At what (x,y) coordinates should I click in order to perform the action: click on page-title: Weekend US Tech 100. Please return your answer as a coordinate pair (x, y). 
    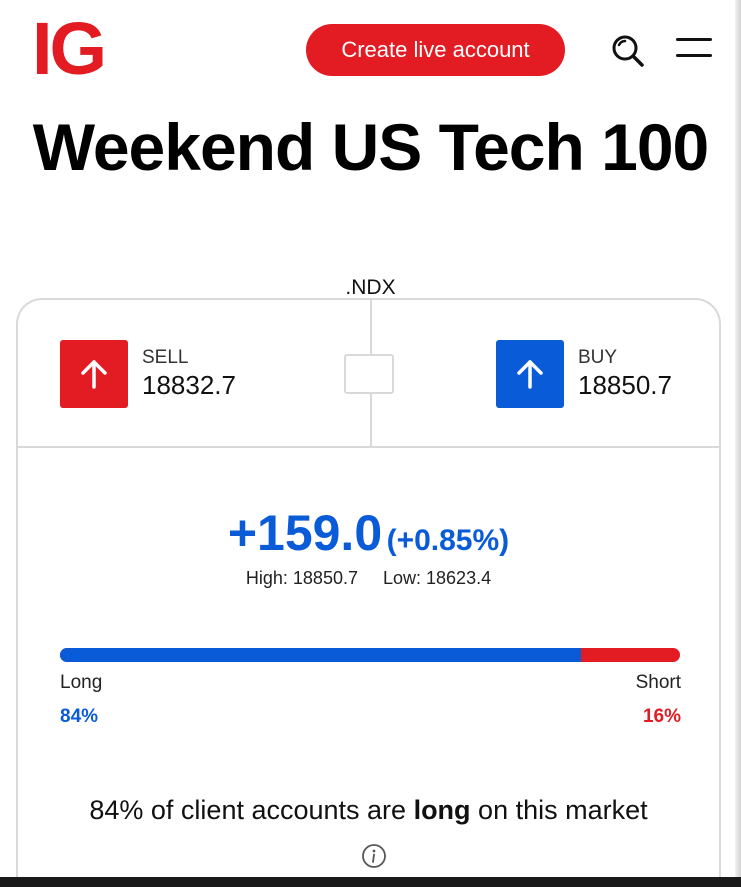
    Looking at the image, I should click on (371, 147).